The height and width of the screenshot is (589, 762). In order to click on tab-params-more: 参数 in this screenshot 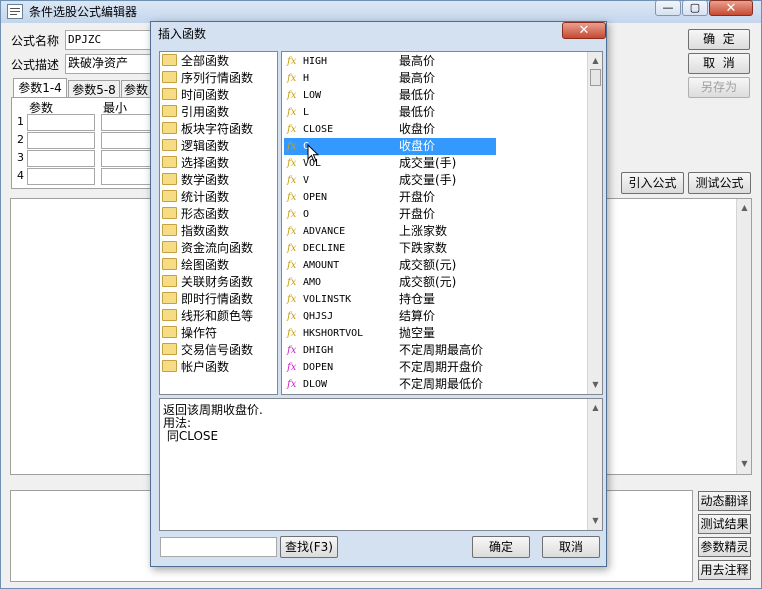, I will do `click(136, 89)`.